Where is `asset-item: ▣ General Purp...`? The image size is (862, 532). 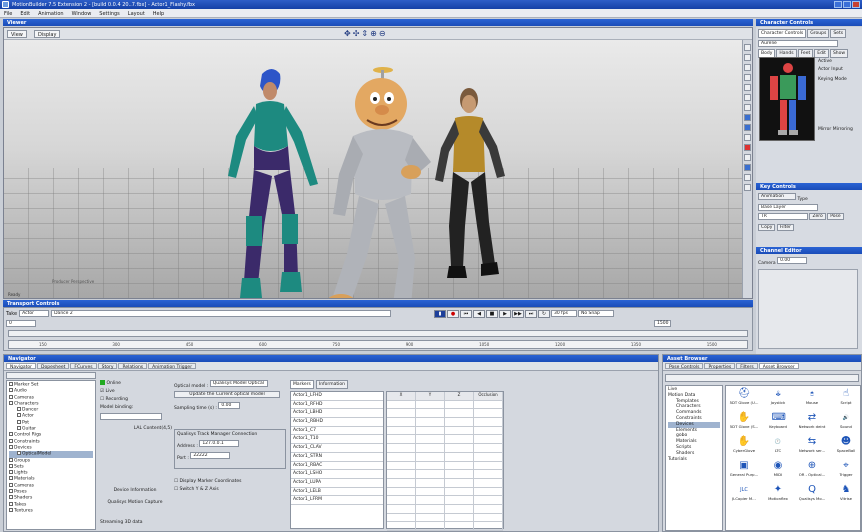
asset-item: ▣ General Purp... is located at coordinates (744, 471).